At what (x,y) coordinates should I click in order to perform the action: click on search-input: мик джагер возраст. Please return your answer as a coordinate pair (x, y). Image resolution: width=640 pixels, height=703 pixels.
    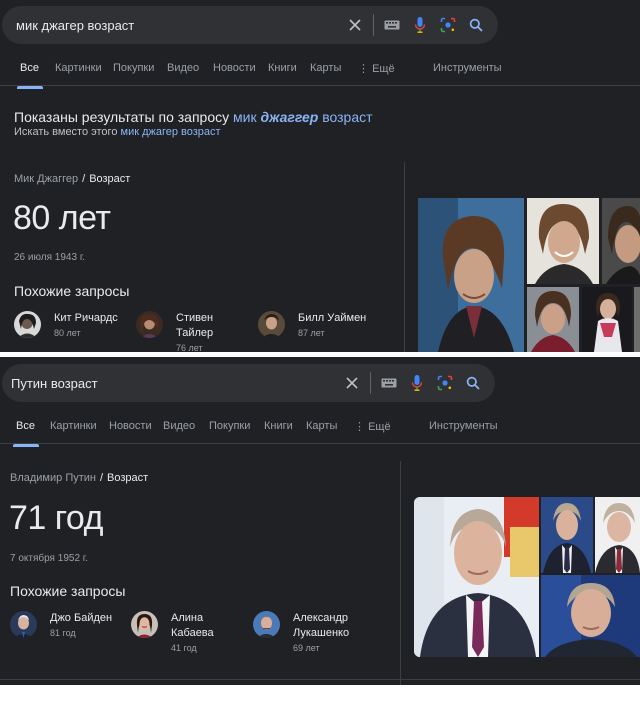
    Looking at the image, I should click on (171, 25).